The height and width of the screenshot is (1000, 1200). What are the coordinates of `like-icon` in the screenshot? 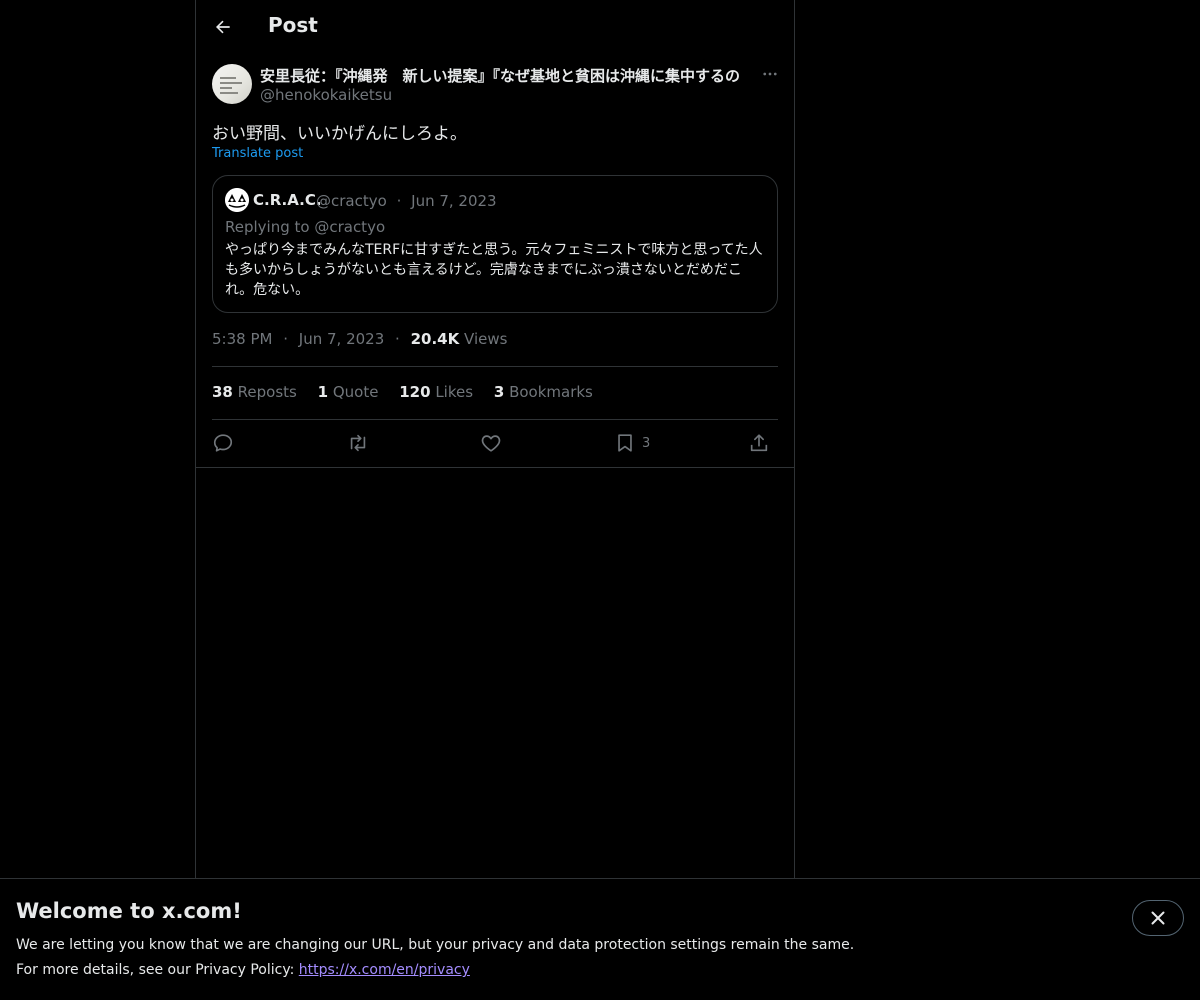 It's located at (491, 443).